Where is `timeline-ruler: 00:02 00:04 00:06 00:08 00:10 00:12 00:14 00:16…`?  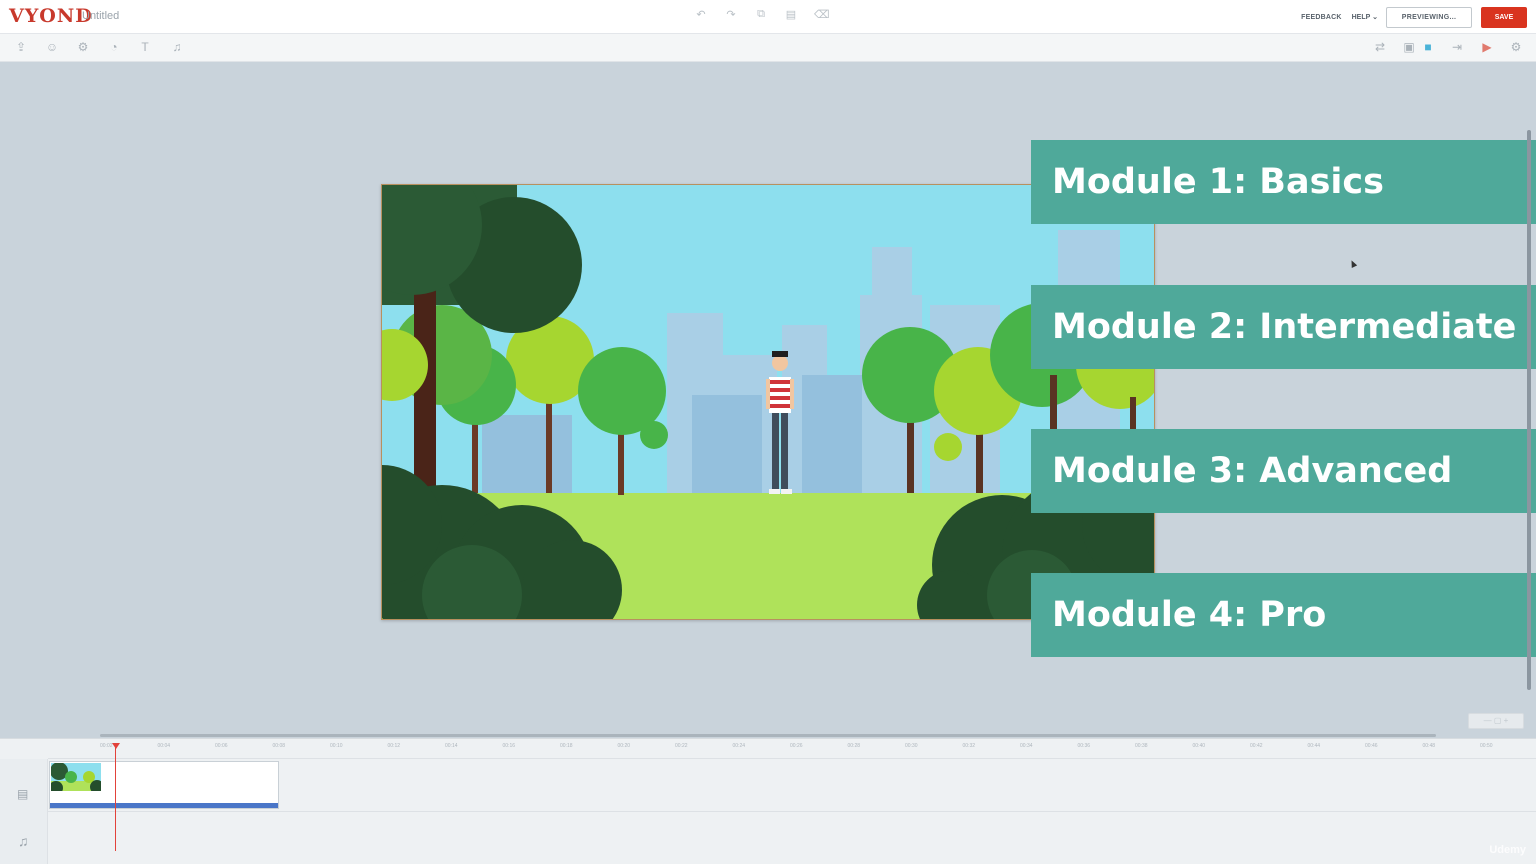 timeline-ruler: 00:02 00:04 00:06 00:08 00:10 00:12 00:14 00:16… is located at coordinates (792, 749).